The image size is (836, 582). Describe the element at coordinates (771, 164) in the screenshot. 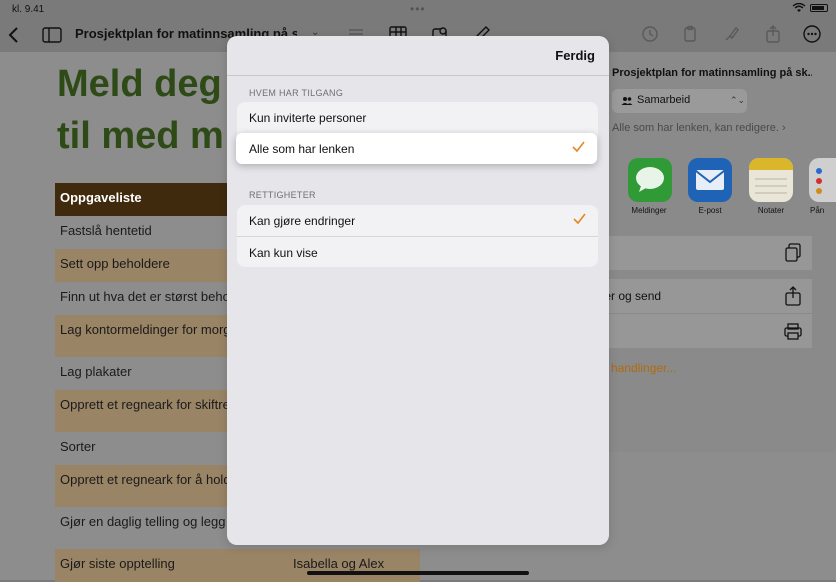

I see `notes-header` at that location.